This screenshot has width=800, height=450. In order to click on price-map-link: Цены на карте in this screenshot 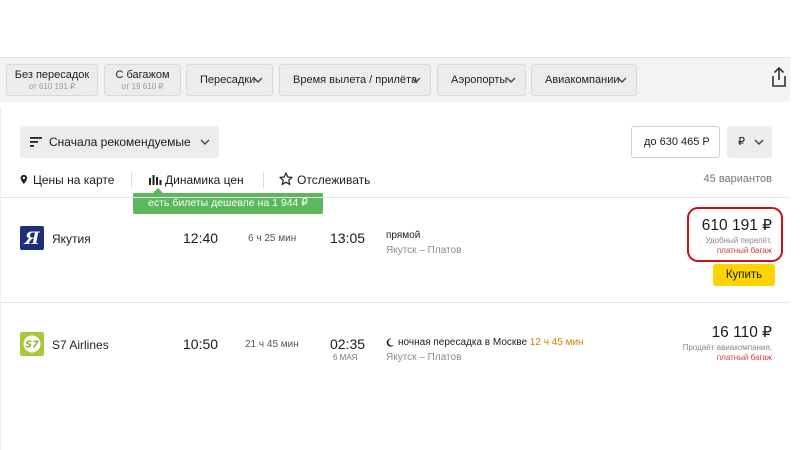, I will do `click(71, 180)`.